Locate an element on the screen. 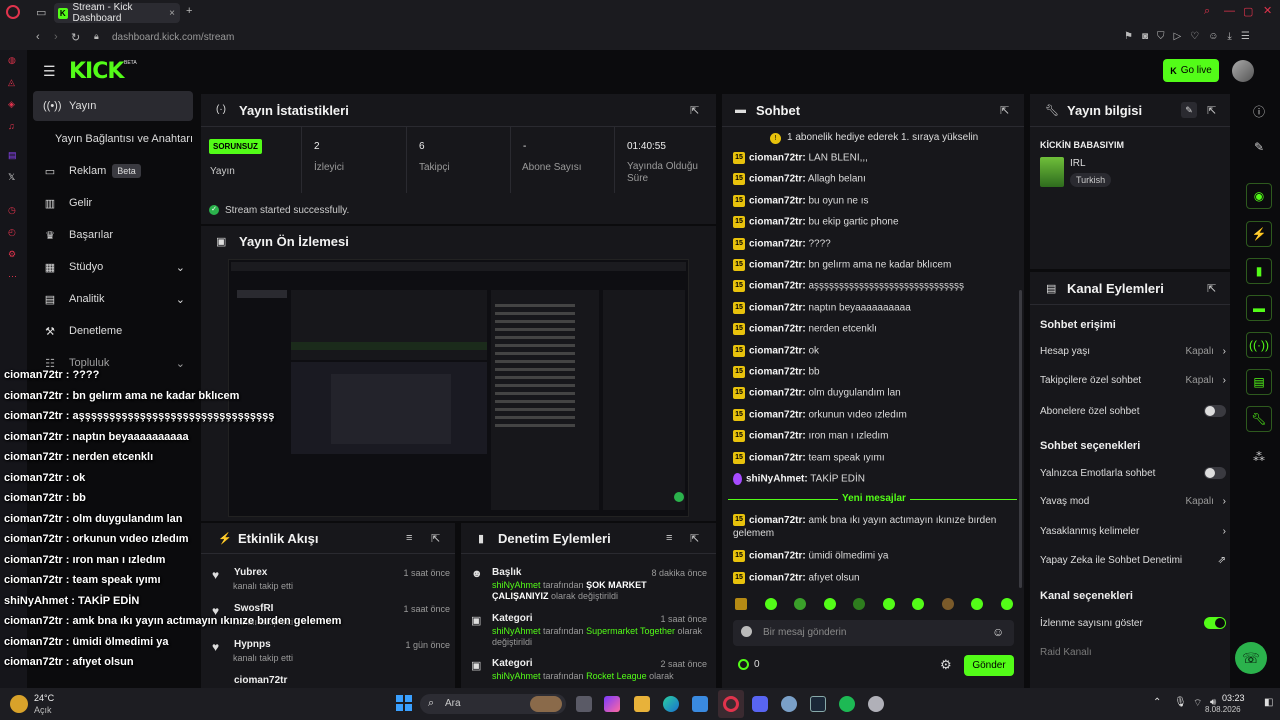 The height and width of the screenshot is (720, 1280). bookmark-icon: ⚑ is located at coordinates (1128, 38).